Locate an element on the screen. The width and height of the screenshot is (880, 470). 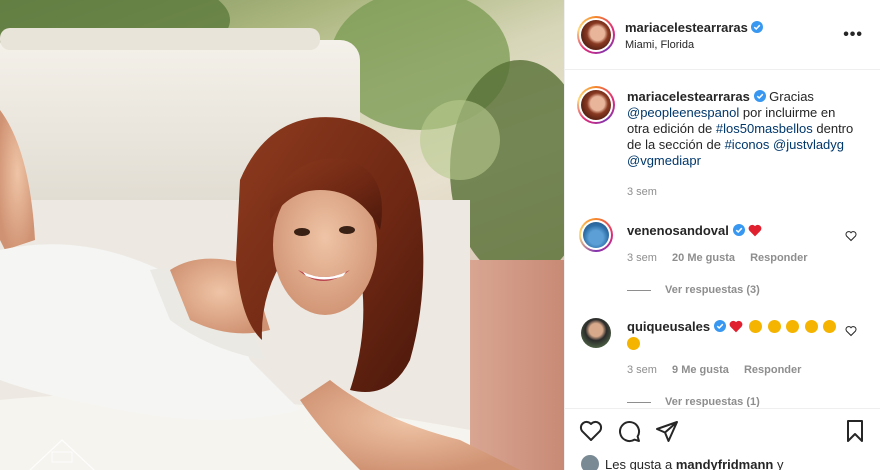
likes-summary: Les gusta a mandyfridmann y is located at coordinates (682, 462).